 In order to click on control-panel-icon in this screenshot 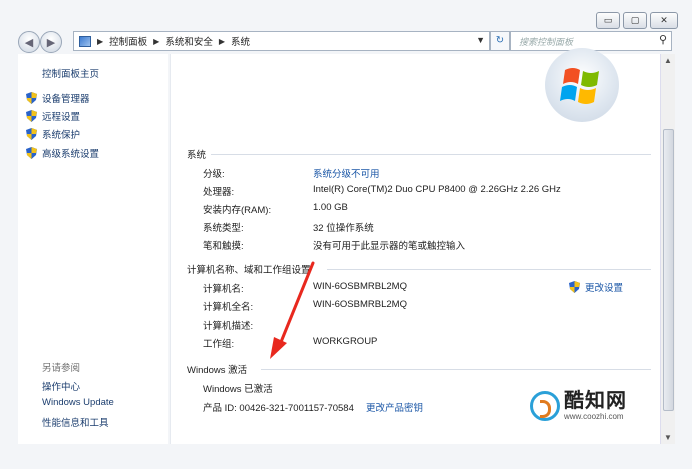, I will do `click(85, 41)`.